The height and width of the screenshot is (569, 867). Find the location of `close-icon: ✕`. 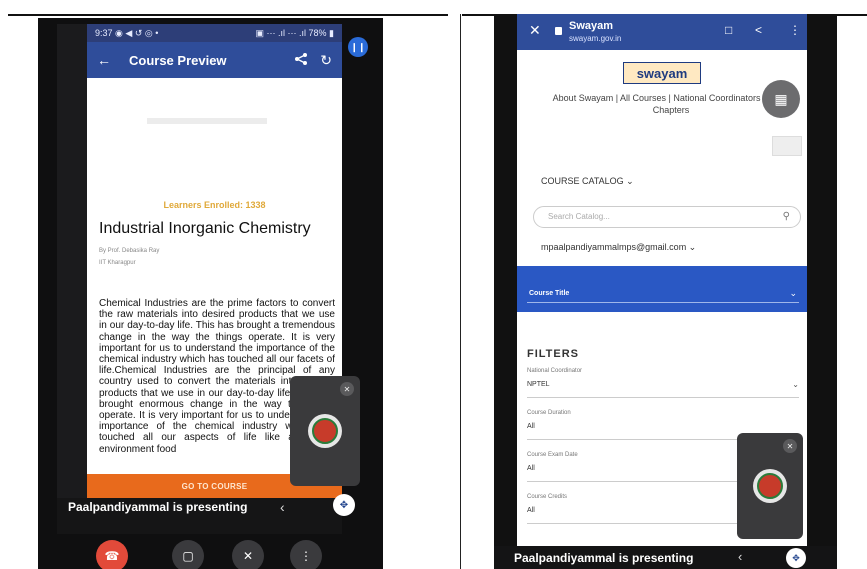

close-icon: ✕ is located at coordinates (535, 30).